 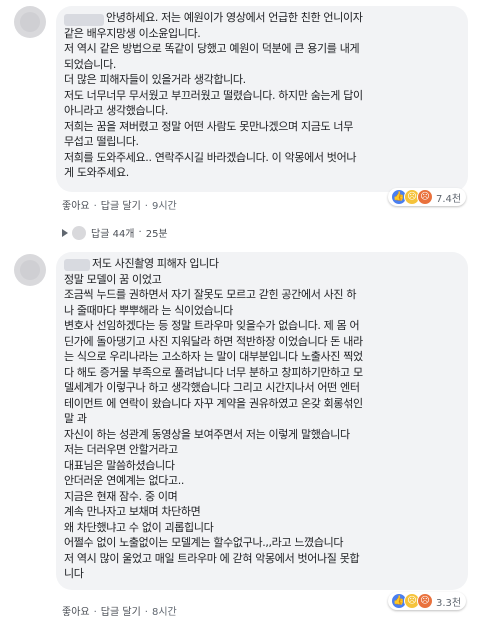 What do you see at coordinates (212, 387) in the screenshot?
I see `comment-line: 델세계가 이렇구나 하고 생각했습니다 그리고 시간지나서 어떤 엔터` at bounding box center [212, 387].